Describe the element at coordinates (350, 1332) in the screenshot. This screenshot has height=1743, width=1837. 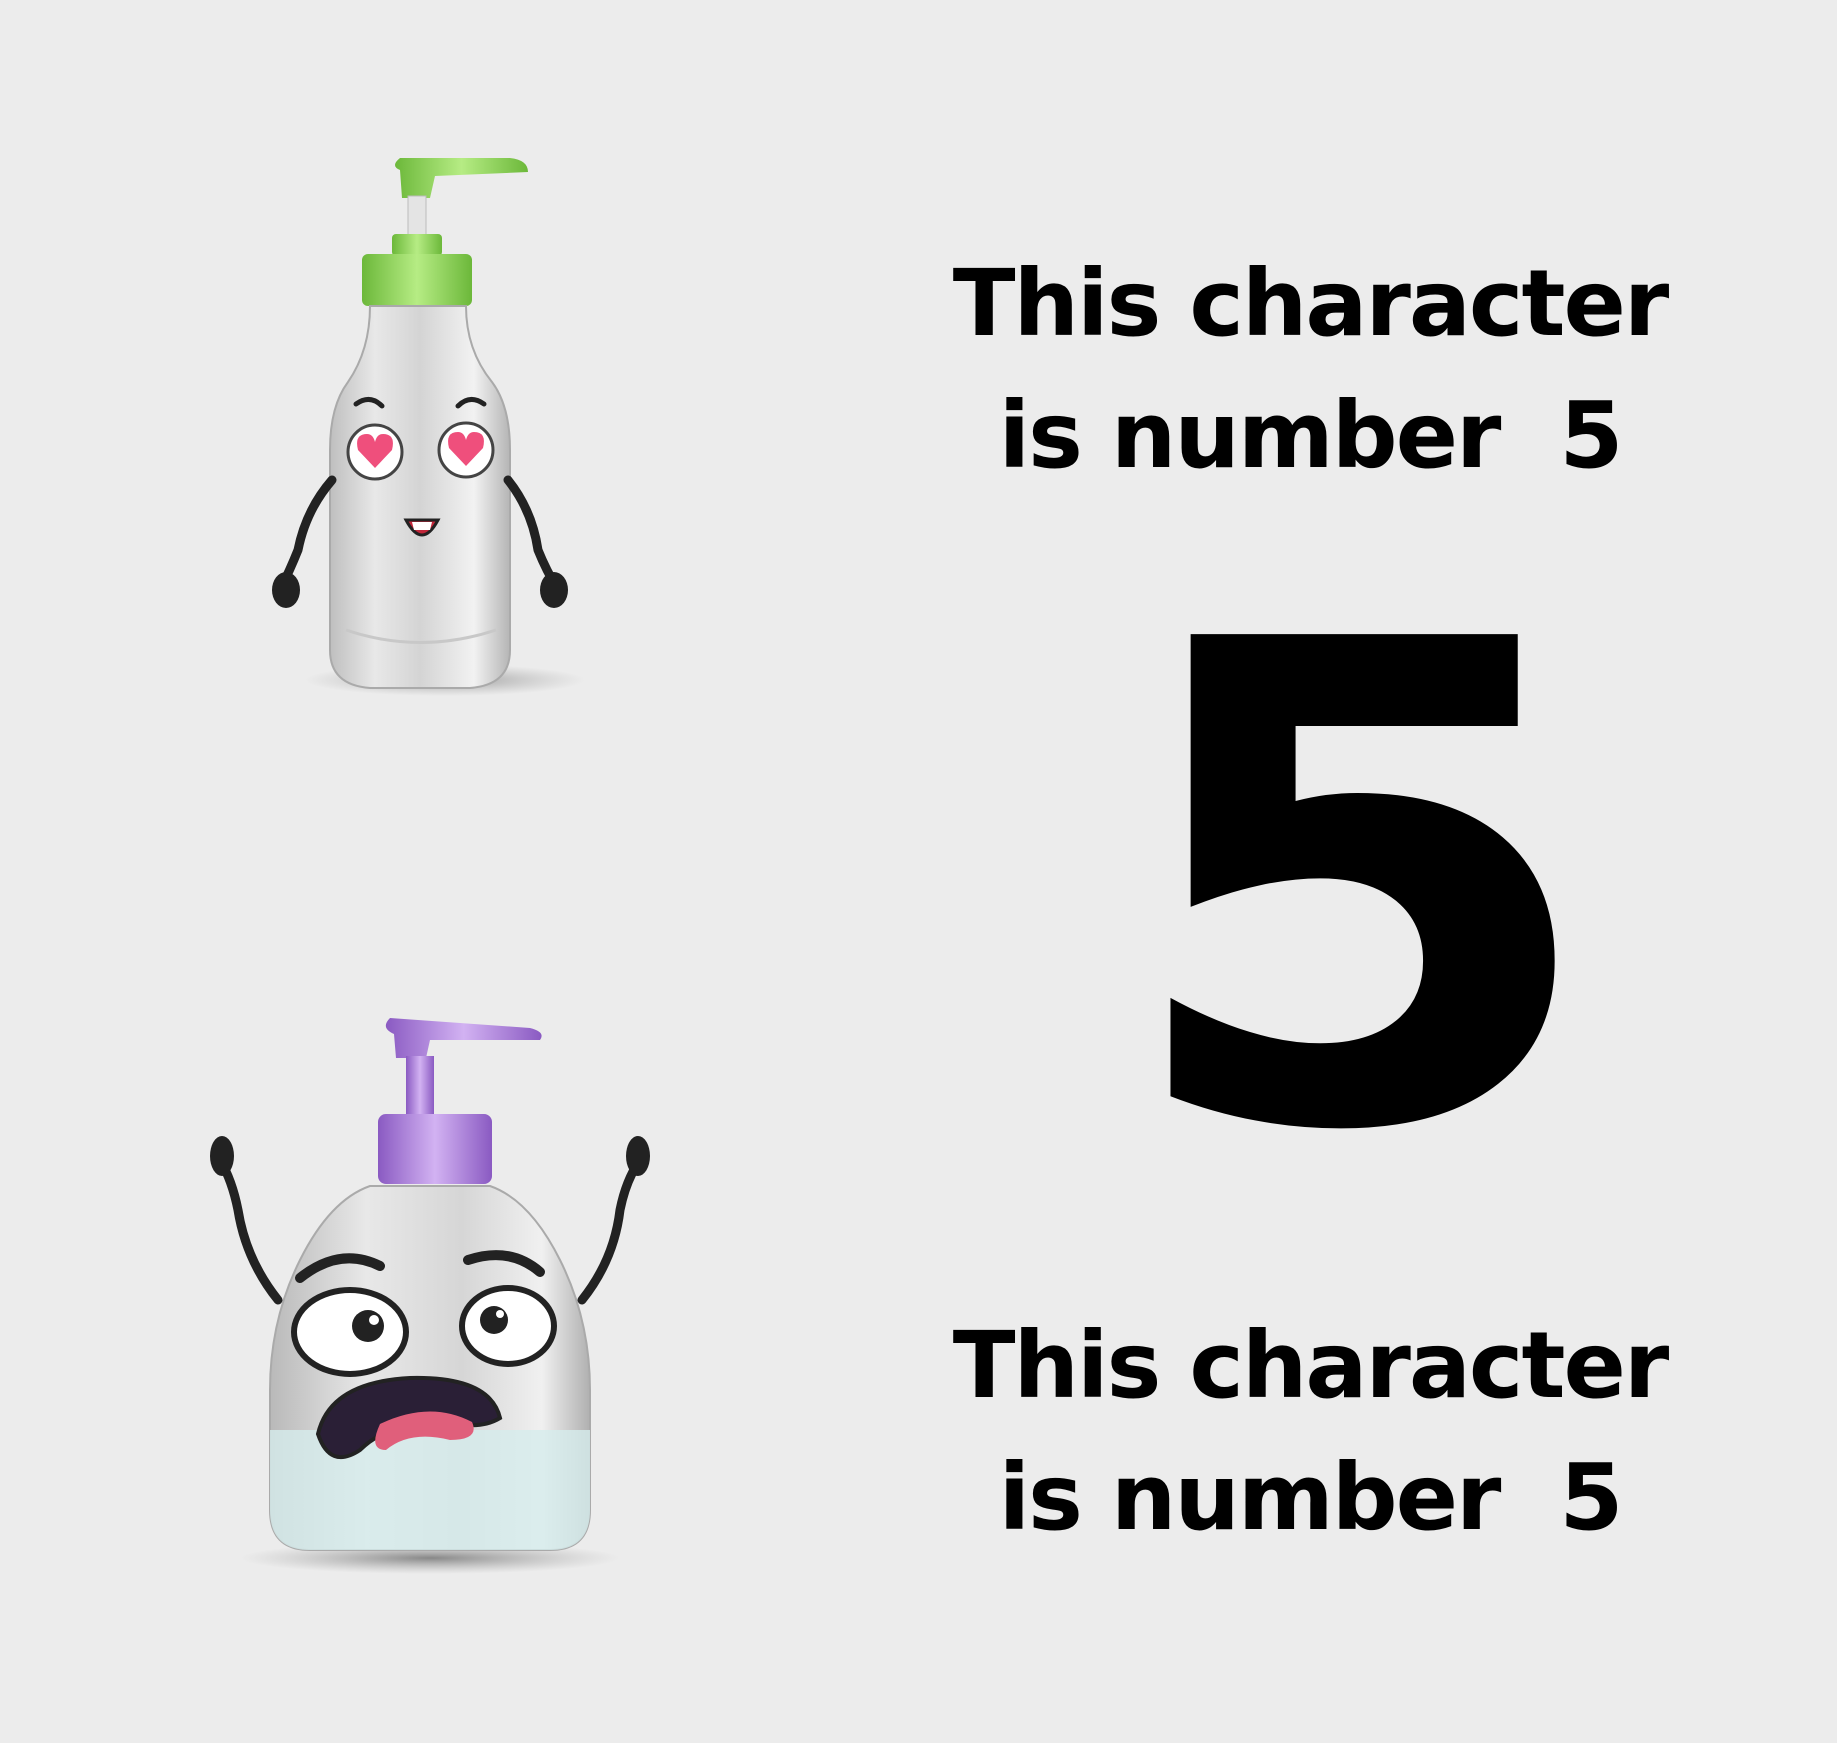
I see `shocked-eye-left-icon` at that location.